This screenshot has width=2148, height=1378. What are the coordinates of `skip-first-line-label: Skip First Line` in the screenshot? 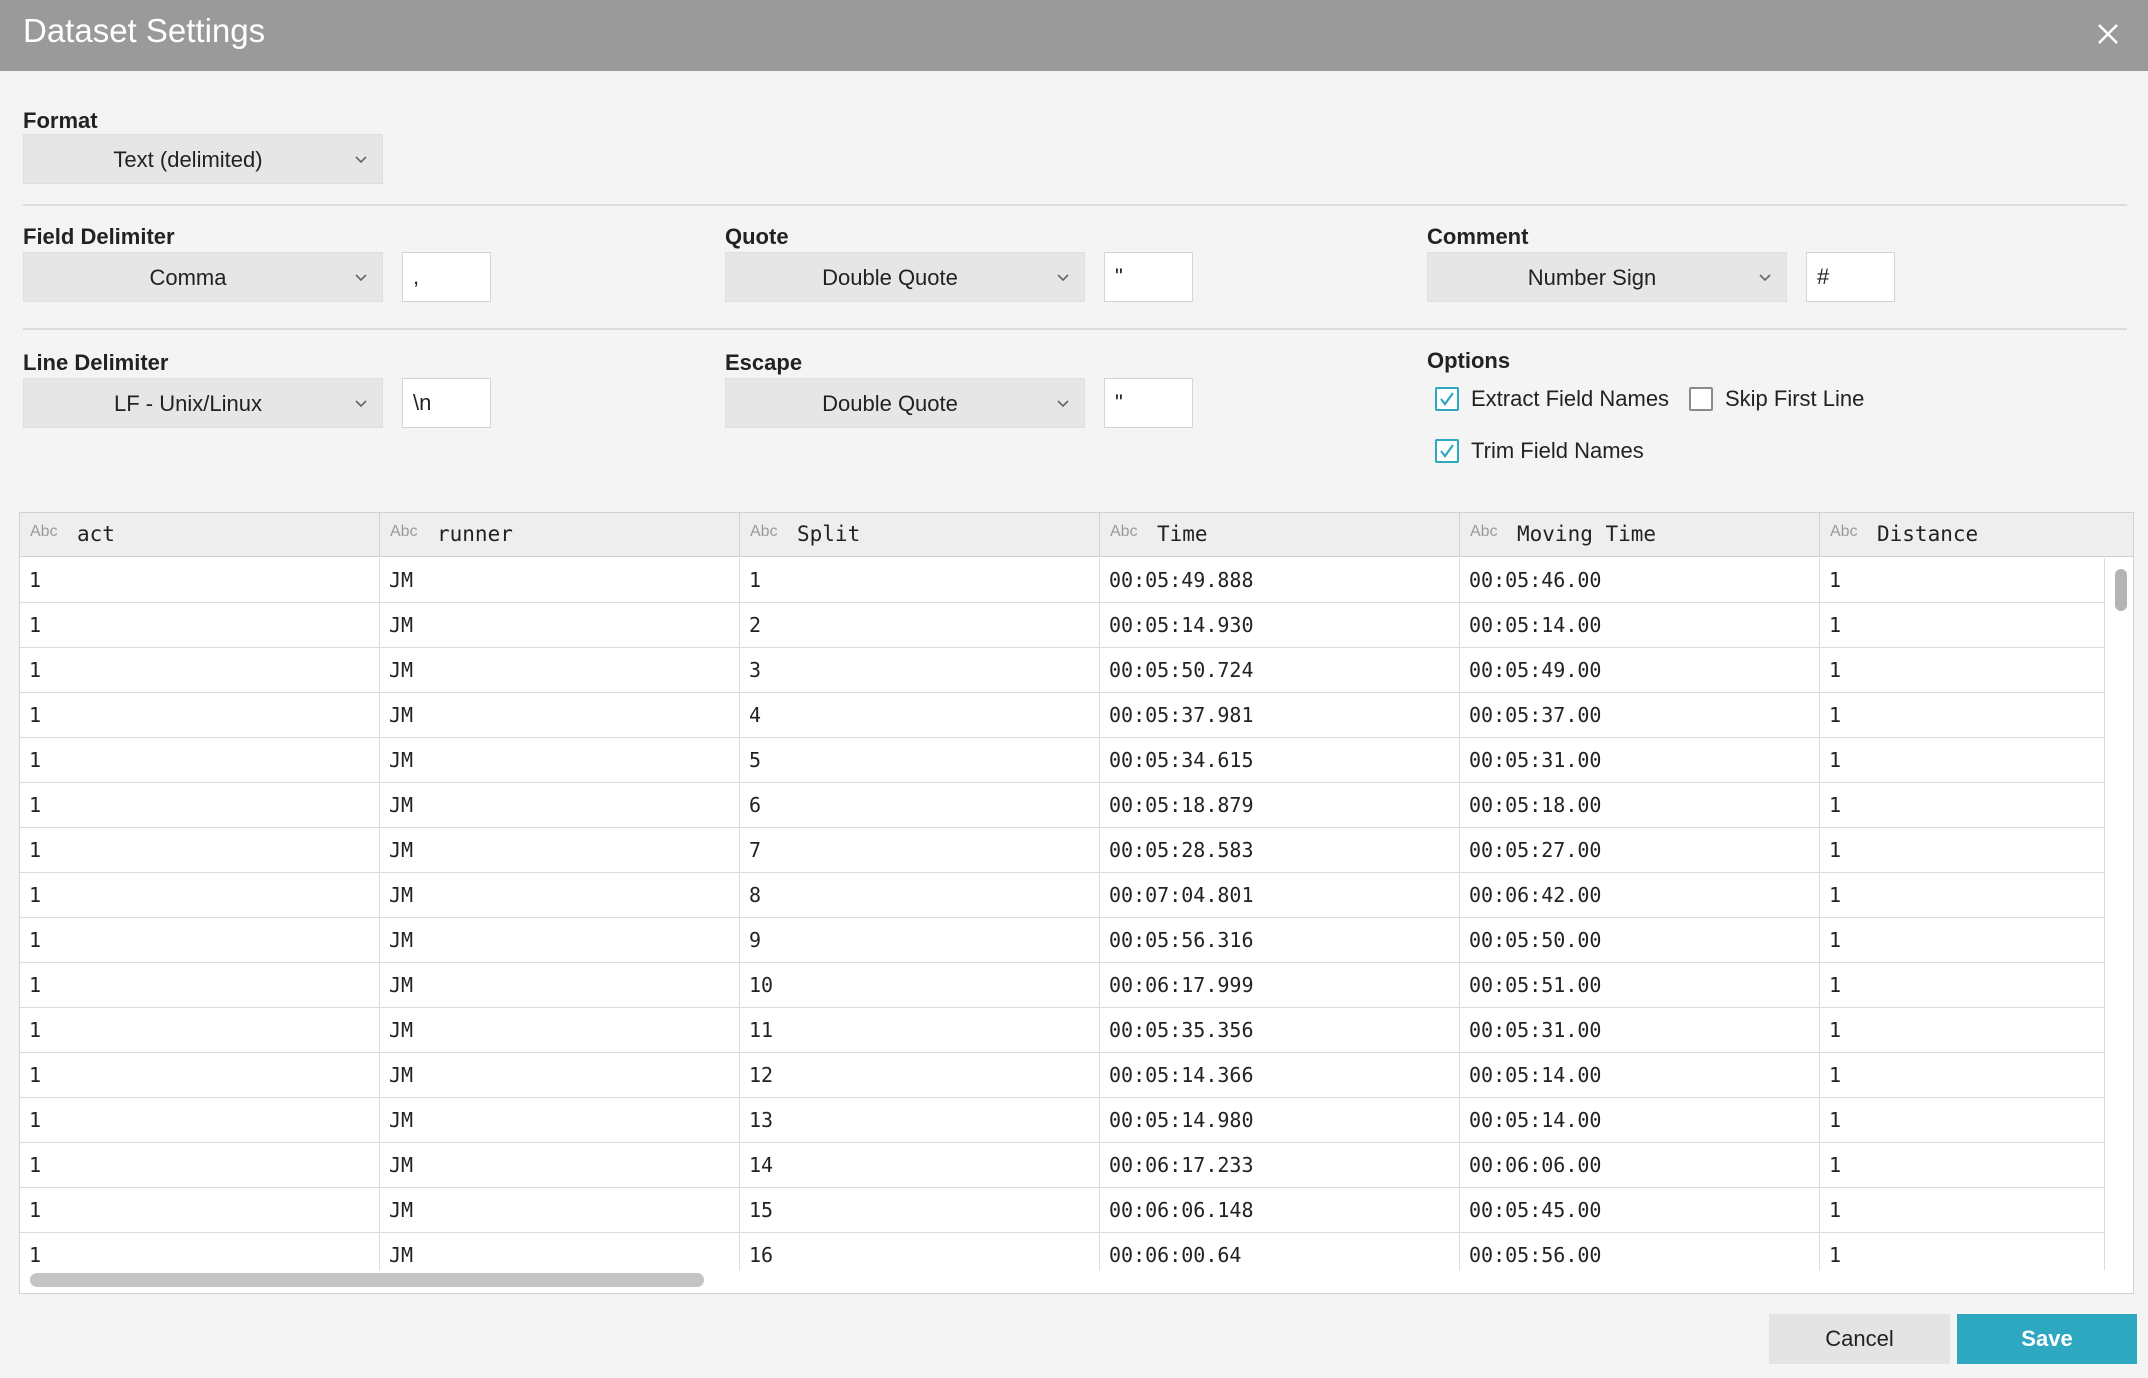 It's located at (1795, 398).